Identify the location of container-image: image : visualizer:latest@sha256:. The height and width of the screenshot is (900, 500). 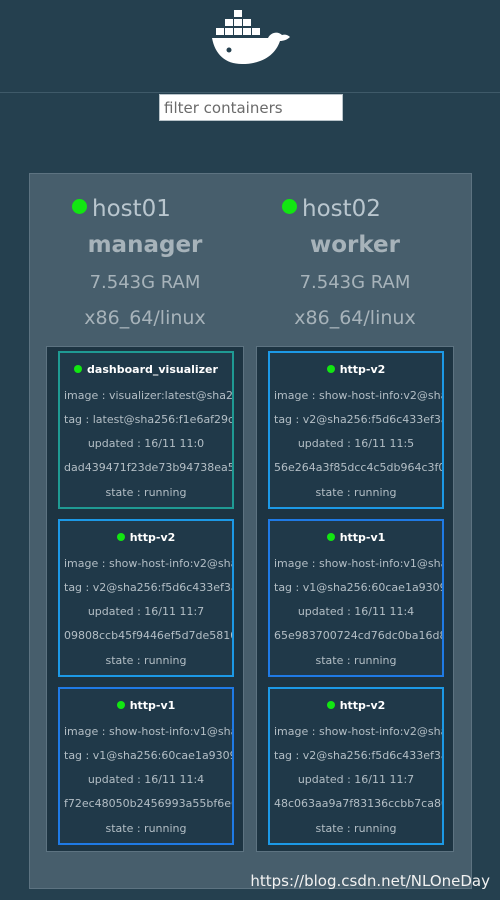
(148, 395).